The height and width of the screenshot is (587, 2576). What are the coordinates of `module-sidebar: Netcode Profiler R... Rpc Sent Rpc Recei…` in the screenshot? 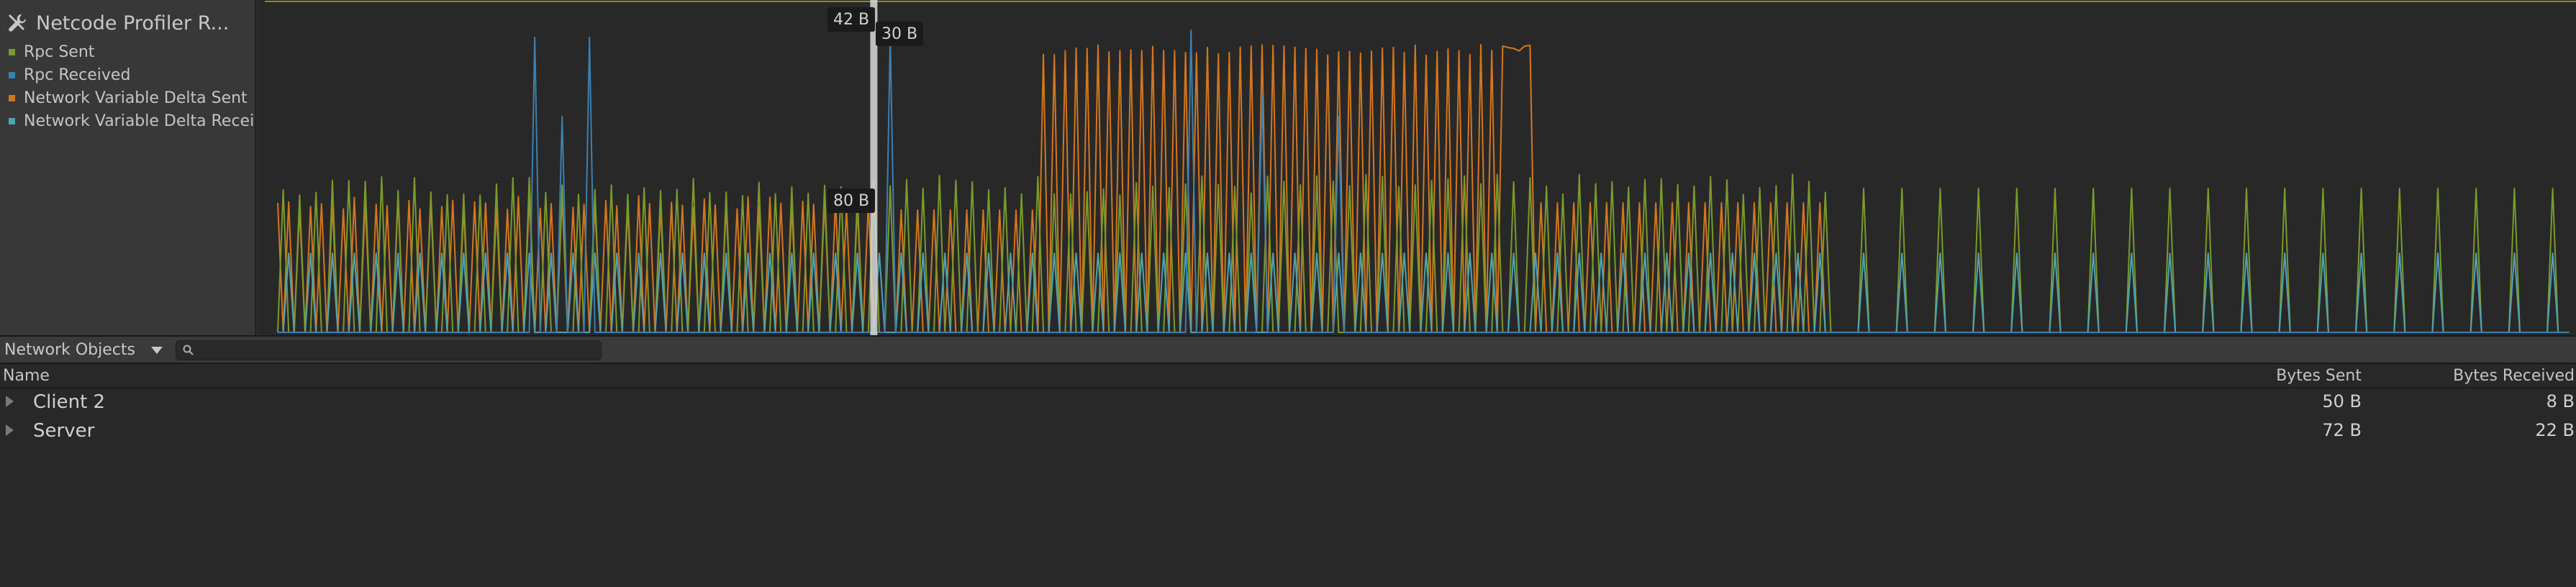 It's located at (128, 167).